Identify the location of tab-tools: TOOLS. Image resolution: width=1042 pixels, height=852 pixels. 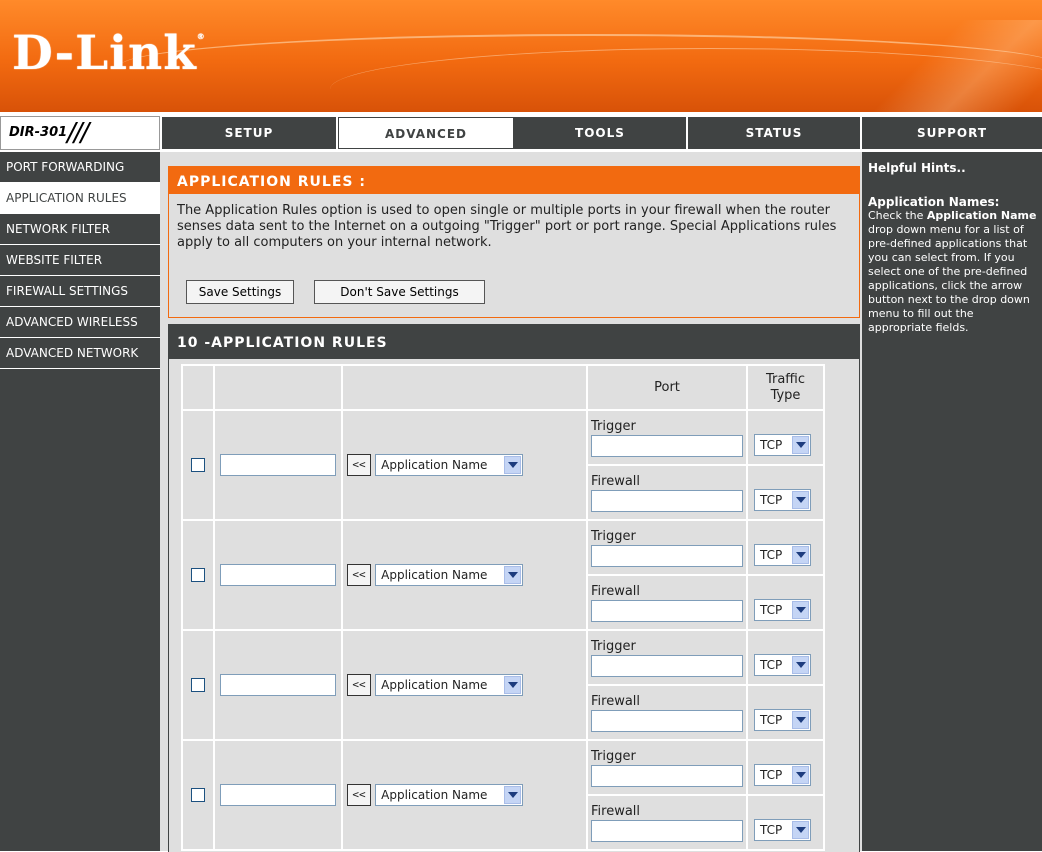
(601, 133).